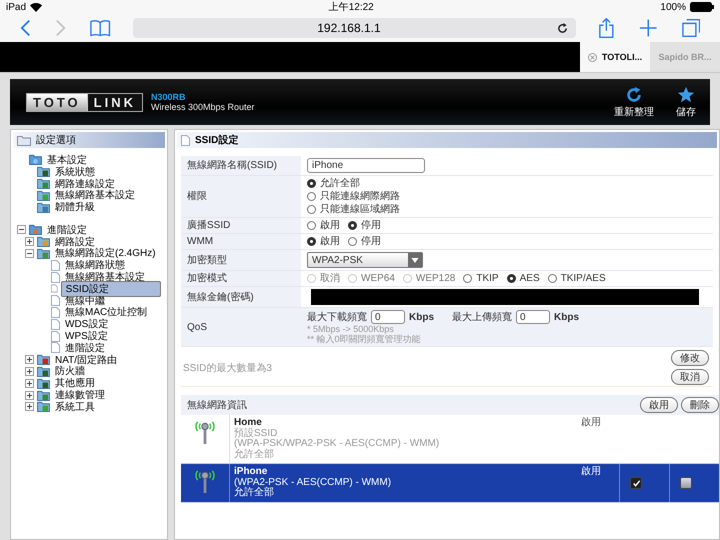  I want to click on bookmarks-icon, so click(100, 28).